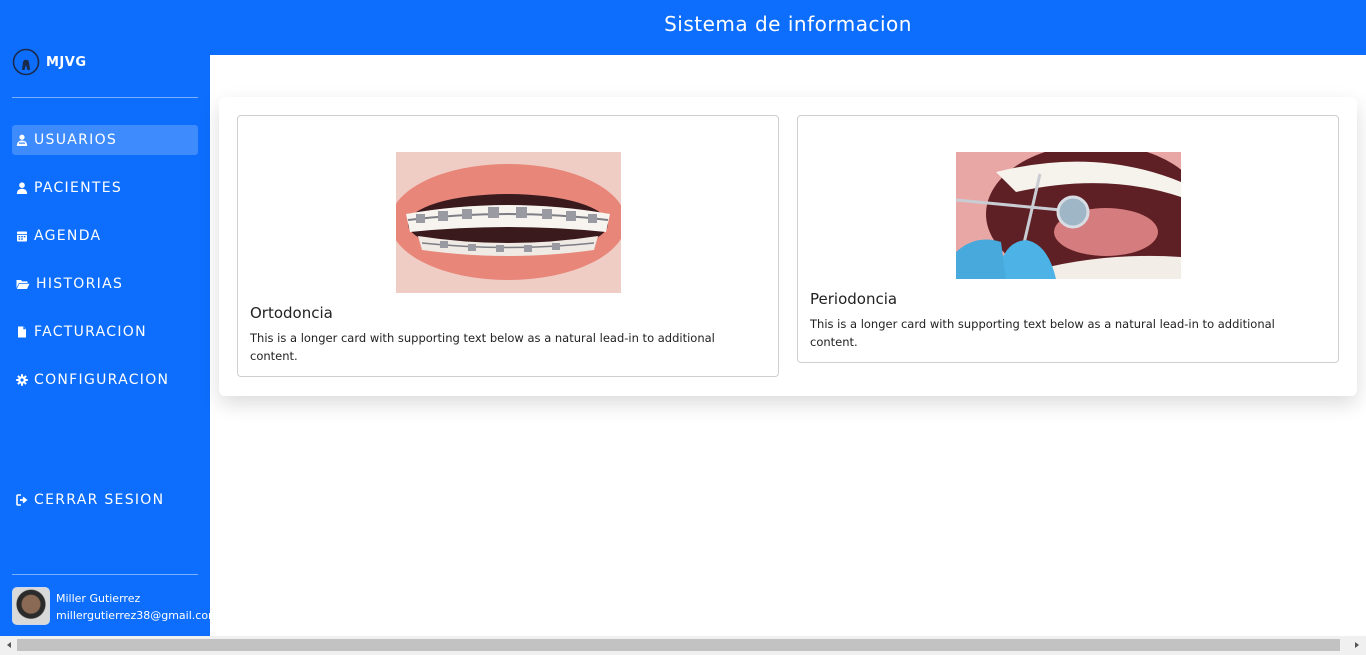 Image resolution: width=1366 pixels, height=655 pixels. Describe the element at coordinates (1357, 645) in the screenshot. I see `scroll-right-icon` at that location.